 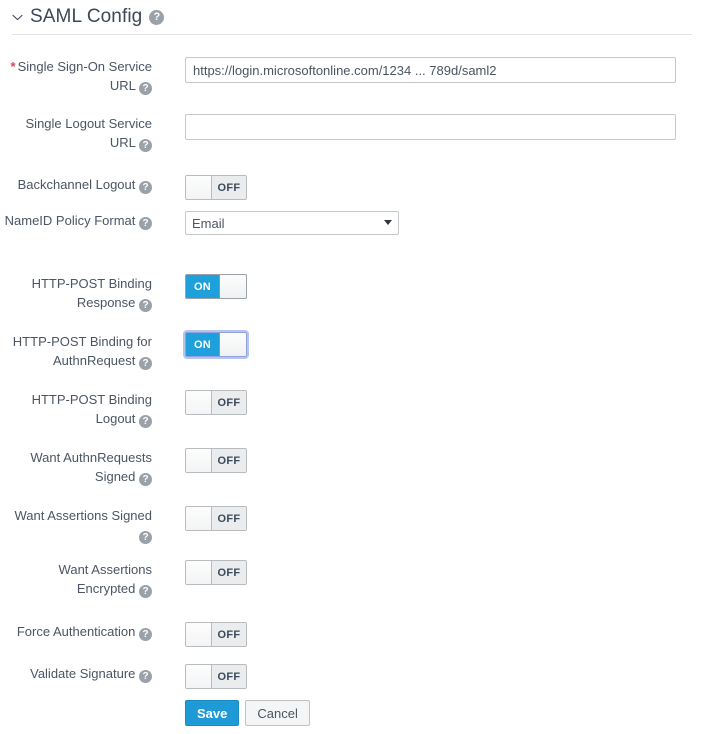 I want to click on nameid-policy-format-select: Email, so click(x=292, y=223).